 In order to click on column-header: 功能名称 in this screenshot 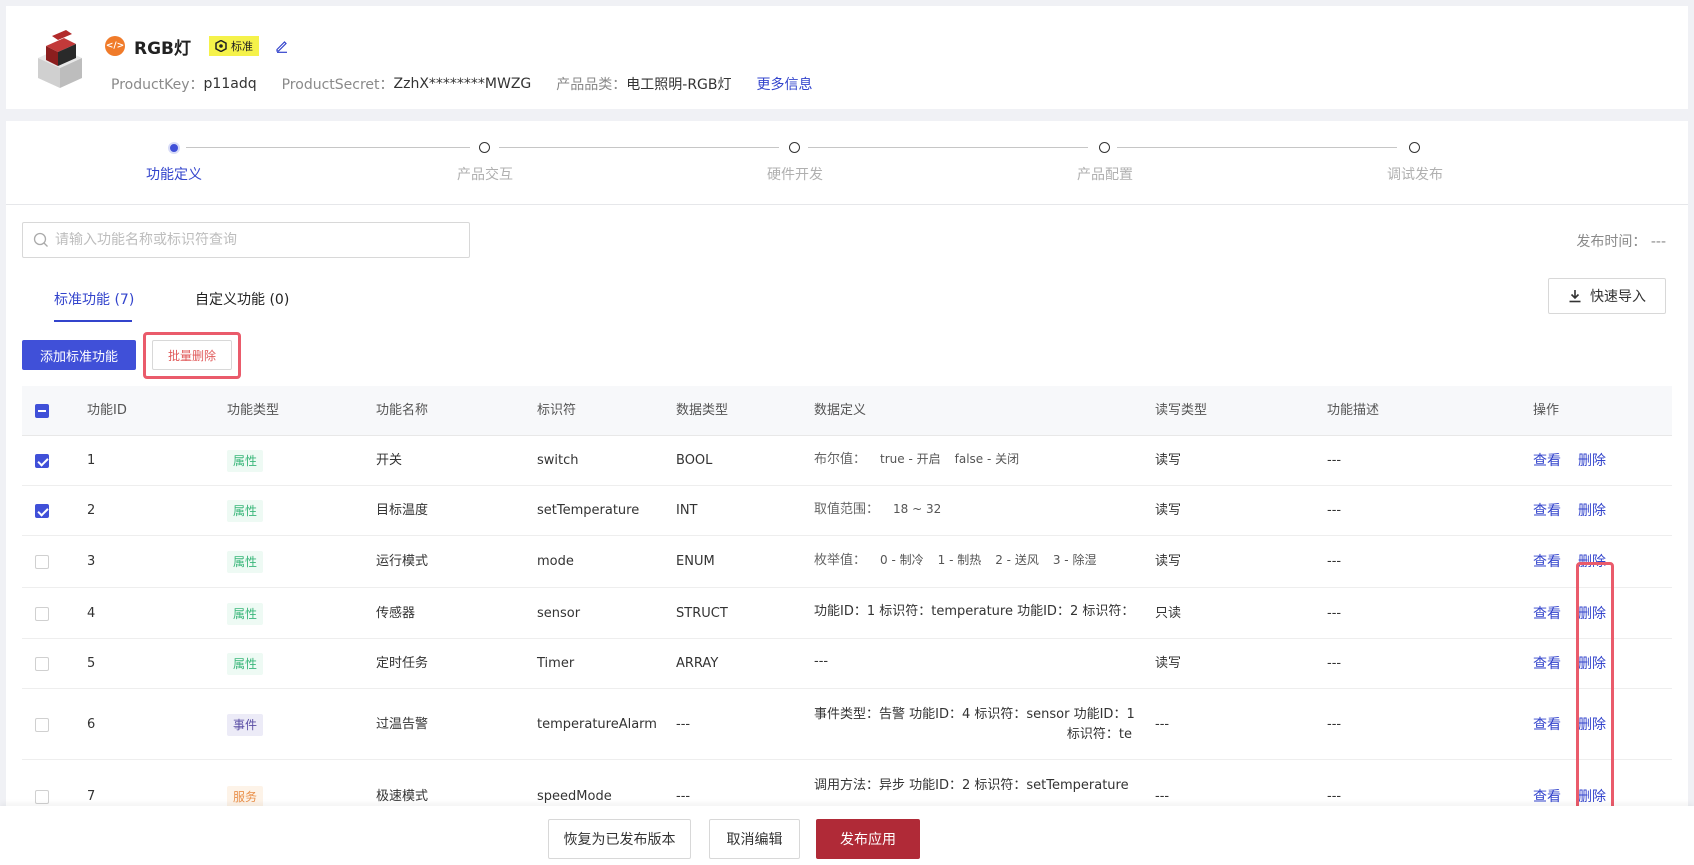, I will do `click(402, 410)`.